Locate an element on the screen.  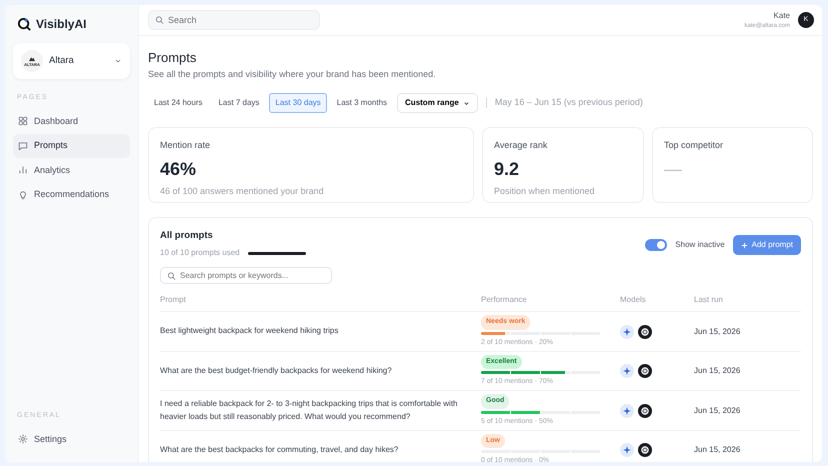
grid-icon is located at coordinates (23, 121).